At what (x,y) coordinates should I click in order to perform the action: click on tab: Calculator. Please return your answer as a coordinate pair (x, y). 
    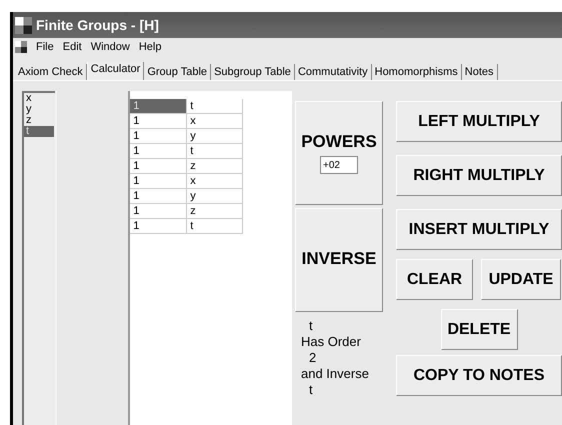
    Looking at the image, I should click on (115, 71).